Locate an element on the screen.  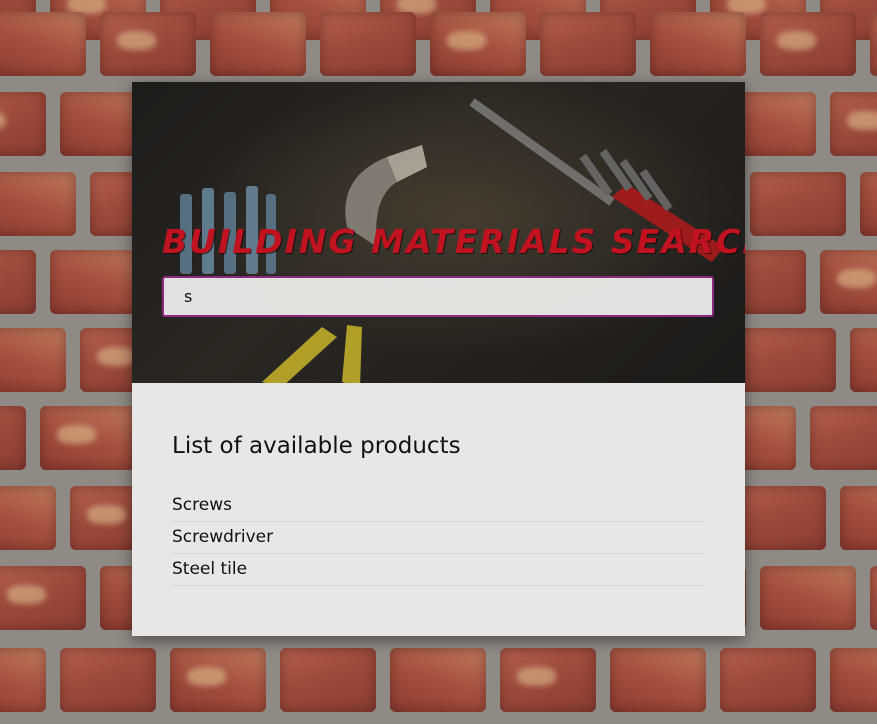
list-item: Screwdriver is located at coordinates (438, 538).